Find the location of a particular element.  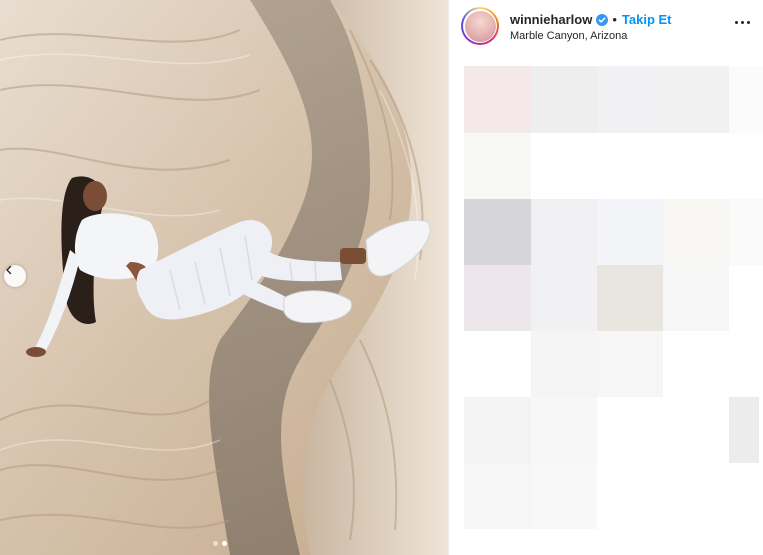

carousel-prev-button is located at coordinates (15, 276).